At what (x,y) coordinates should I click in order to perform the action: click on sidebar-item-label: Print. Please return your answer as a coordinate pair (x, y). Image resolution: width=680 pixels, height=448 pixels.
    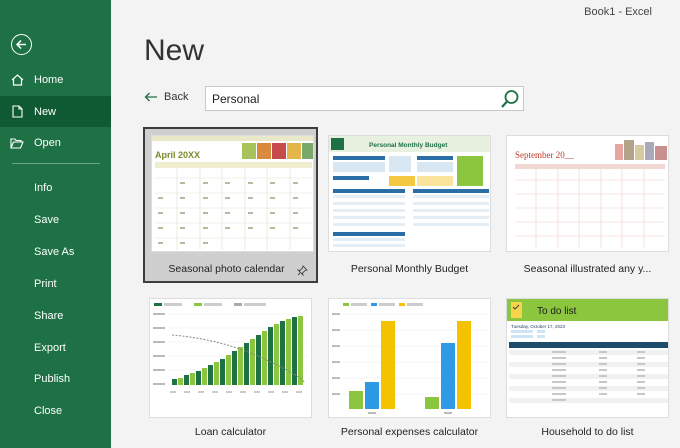
    Looking at the image, I should click on (45, 284).